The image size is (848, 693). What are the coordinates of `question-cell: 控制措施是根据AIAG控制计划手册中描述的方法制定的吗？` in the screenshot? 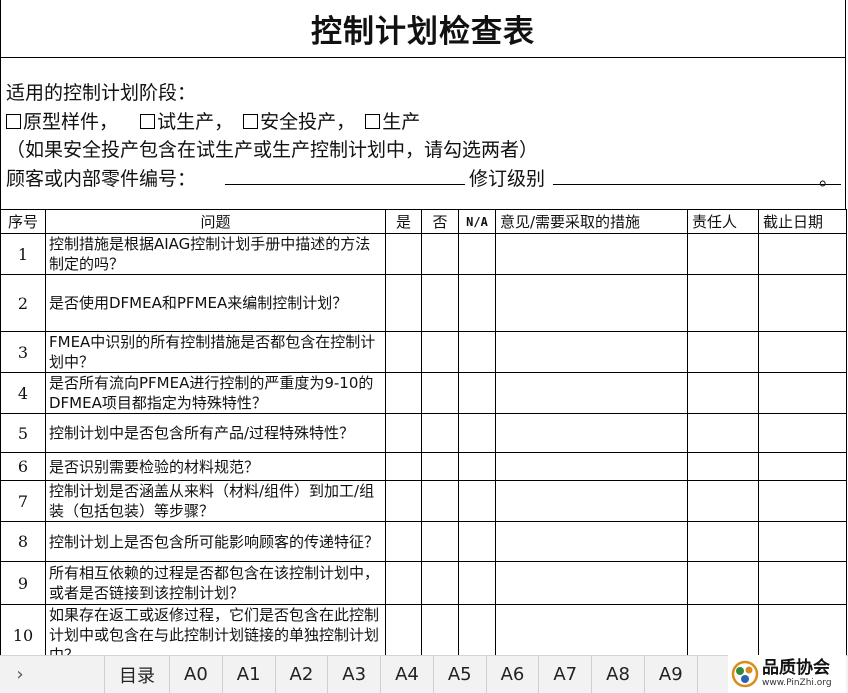 It's located at (215, 254).